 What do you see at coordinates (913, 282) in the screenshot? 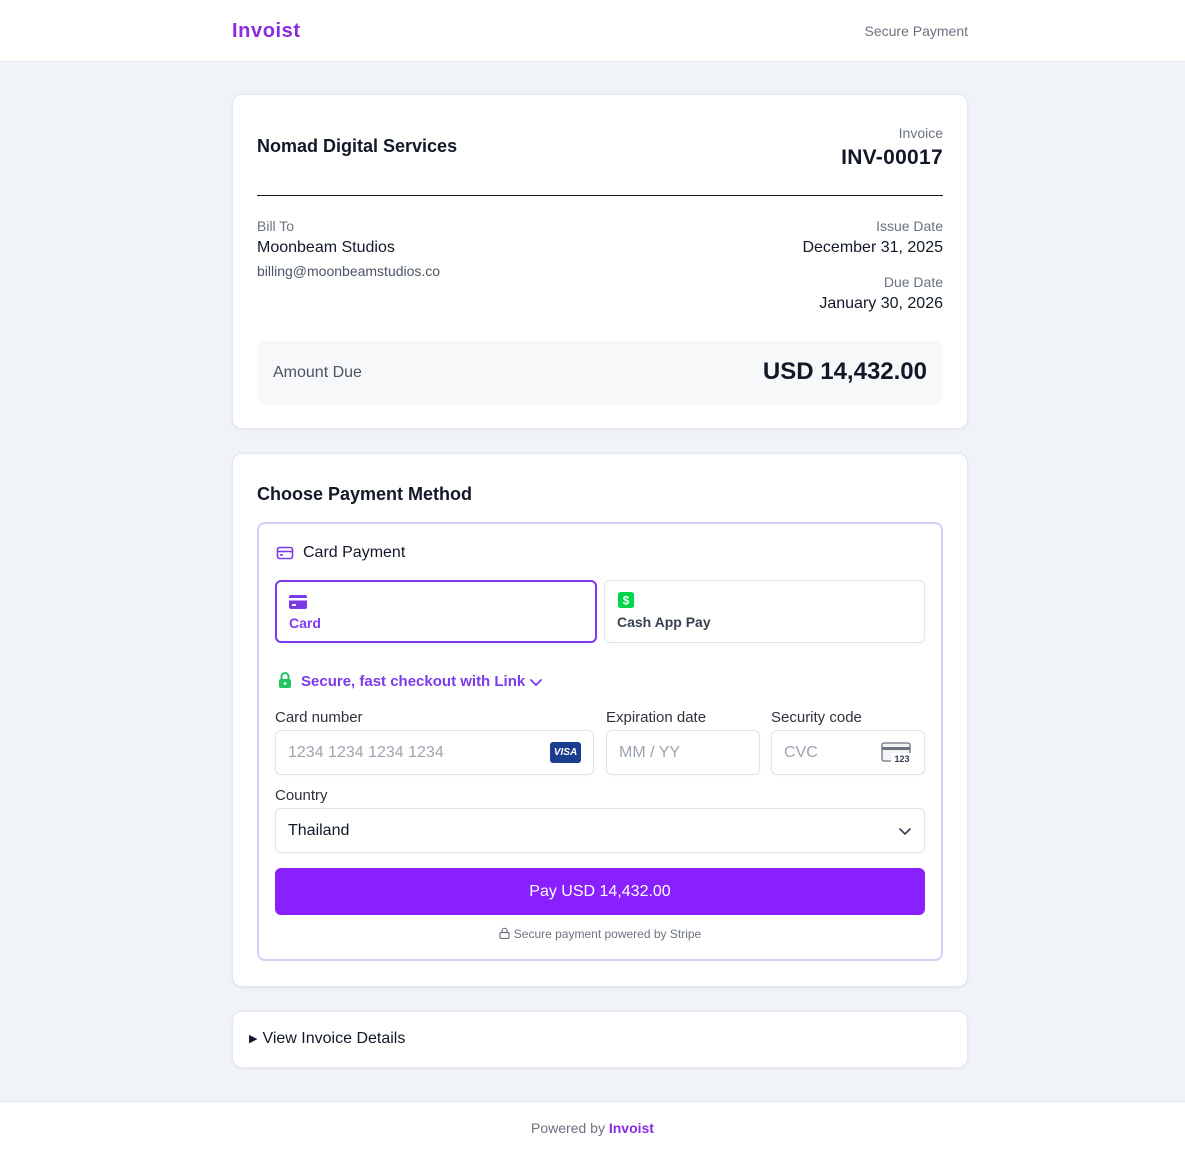
I see `due-date-label: Due Date` at bounding box center [913, 282].